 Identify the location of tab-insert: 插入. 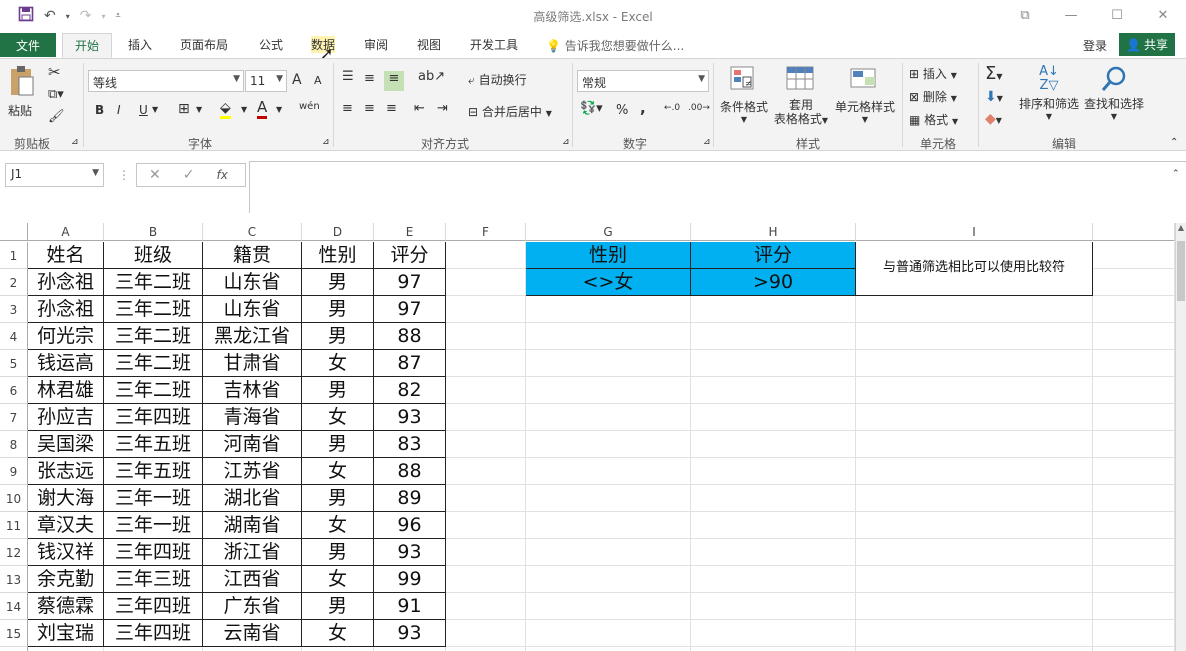
(140, 44).